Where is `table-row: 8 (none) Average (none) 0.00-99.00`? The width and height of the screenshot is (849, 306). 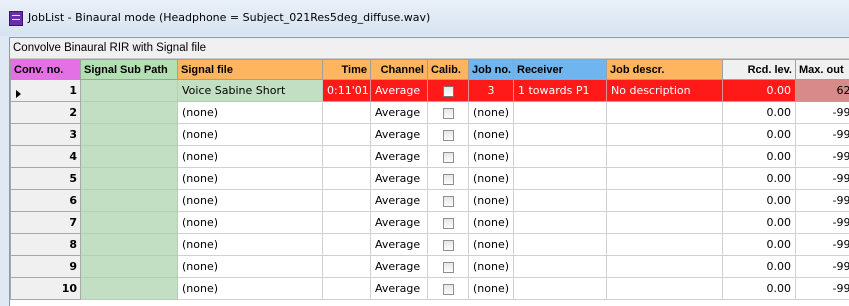 table-row: 8 (none) Average (none) 0.00-99.00 is located at coordinates (429, 244).